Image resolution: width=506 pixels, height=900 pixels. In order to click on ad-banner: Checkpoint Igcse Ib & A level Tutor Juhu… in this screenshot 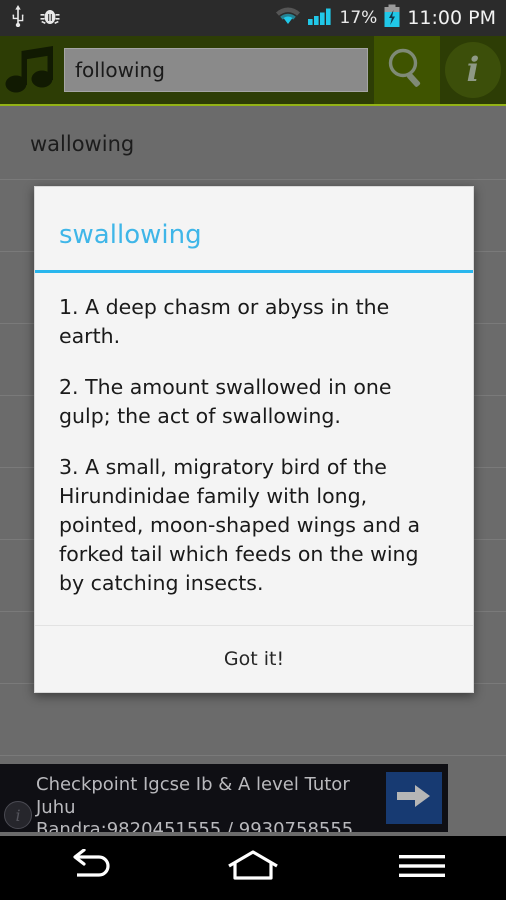, I will do `click(224, 798)`.